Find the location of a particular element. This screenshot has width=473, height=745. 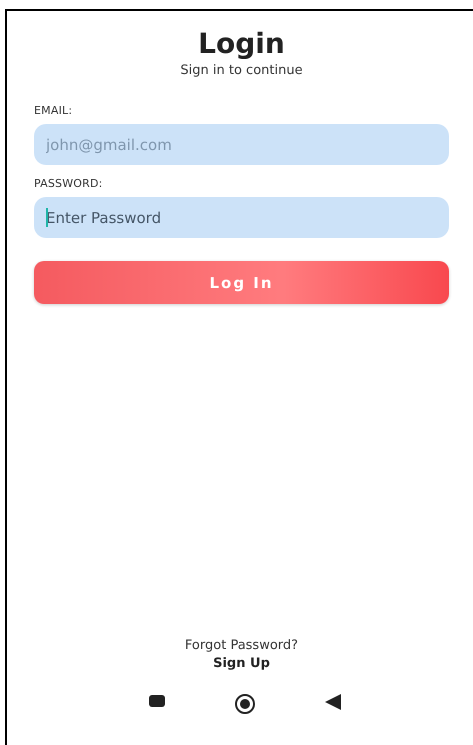

field-label: PASSWORD: is located at coordinates (68, 183).